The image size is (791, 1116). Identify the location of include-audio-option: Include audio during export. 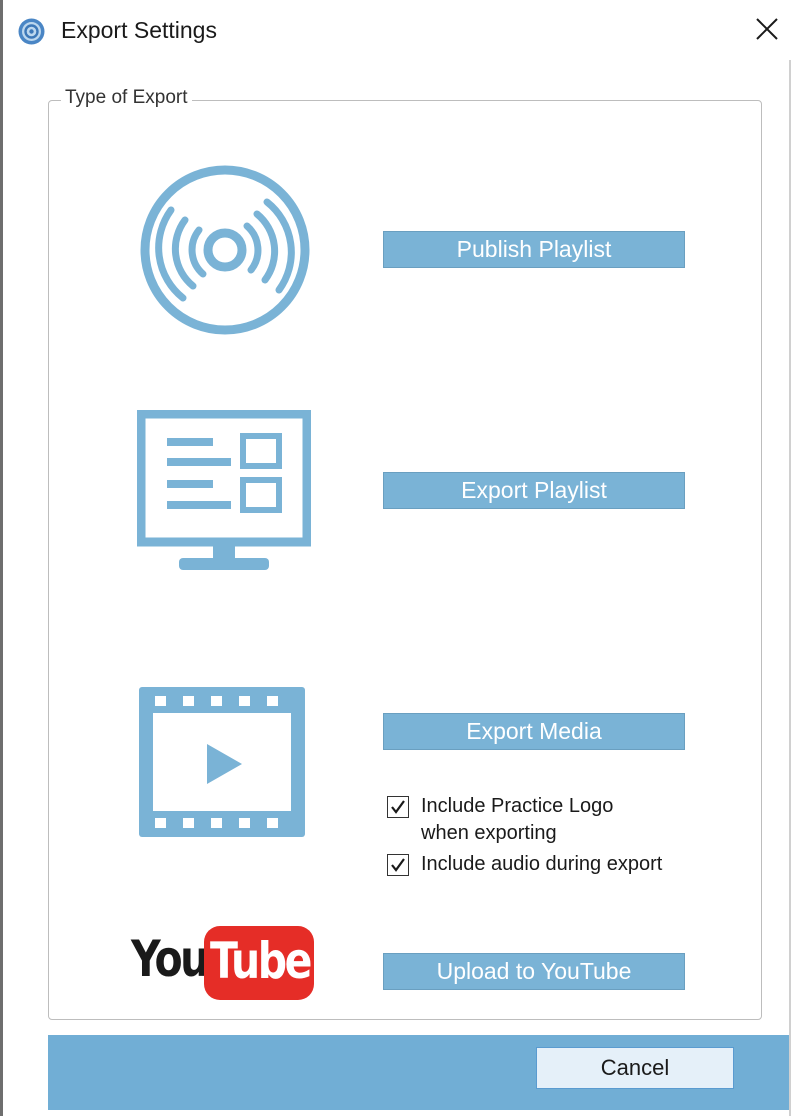
(524, 864).